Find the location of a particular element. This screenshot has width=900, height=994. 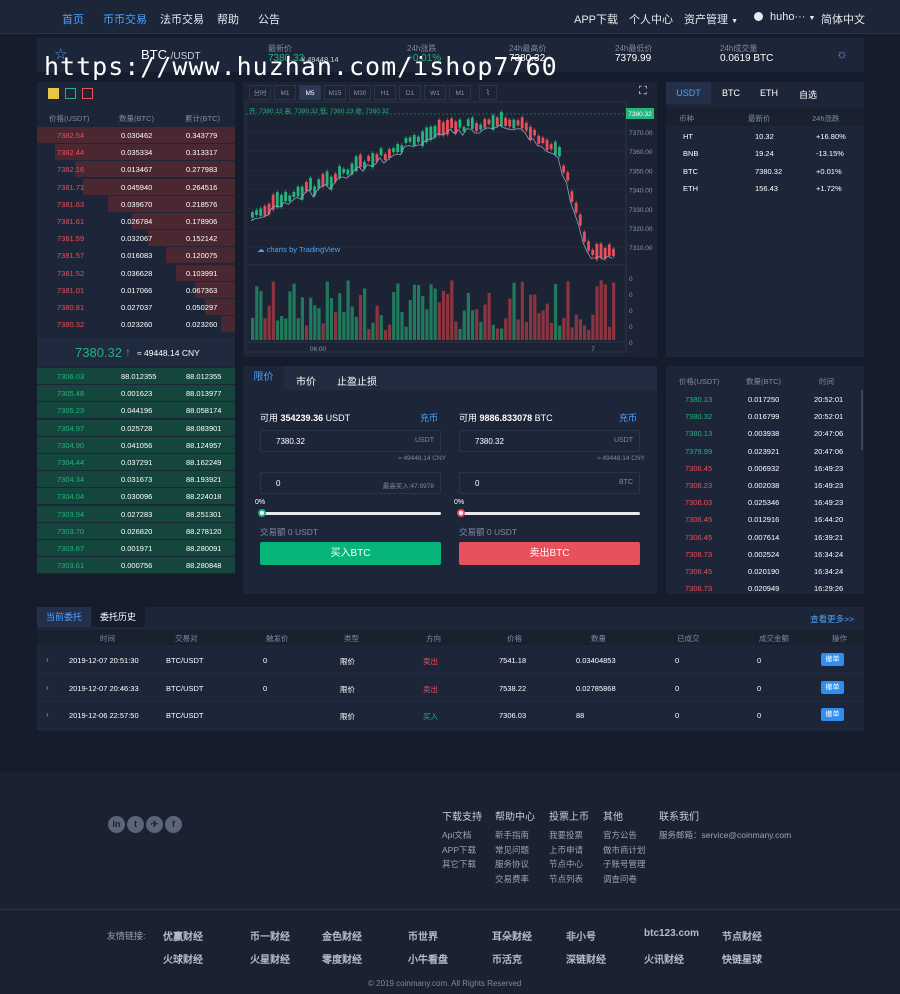

social-icon: ✈ is located at coordinates (154, 824).